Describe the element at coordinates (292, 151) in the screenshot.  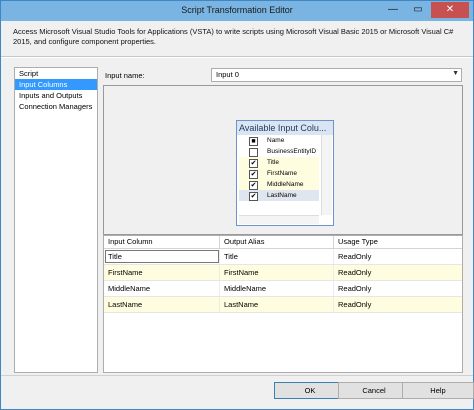
I see `column-name: BusinessEntityID` at that location.